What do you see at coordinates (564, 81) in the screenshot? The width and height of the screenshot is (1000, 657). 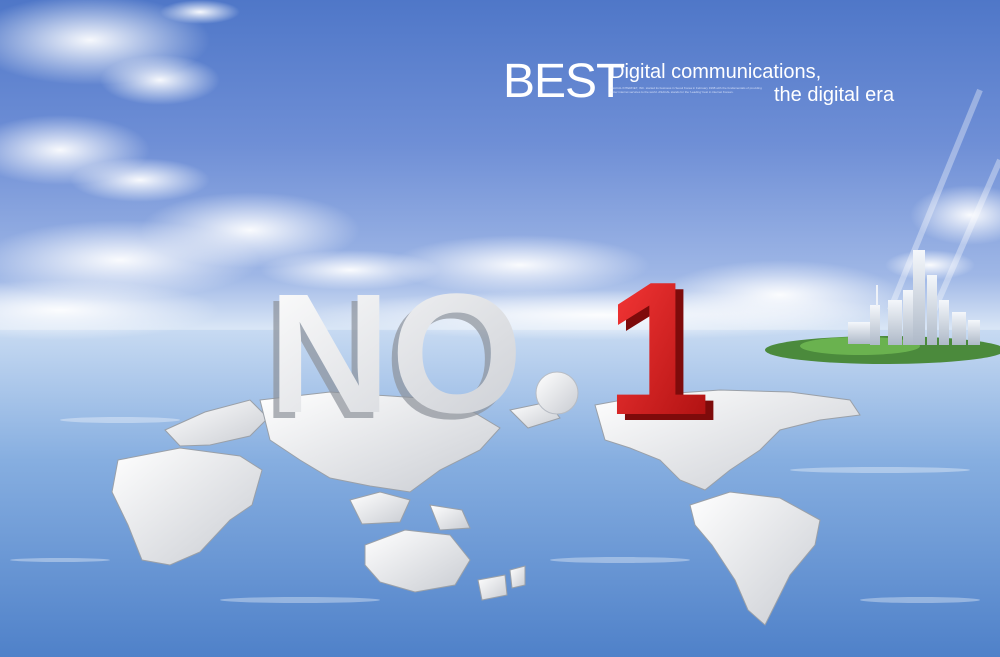 I see `headline-best: BEST` at bounding box center [564, 81].